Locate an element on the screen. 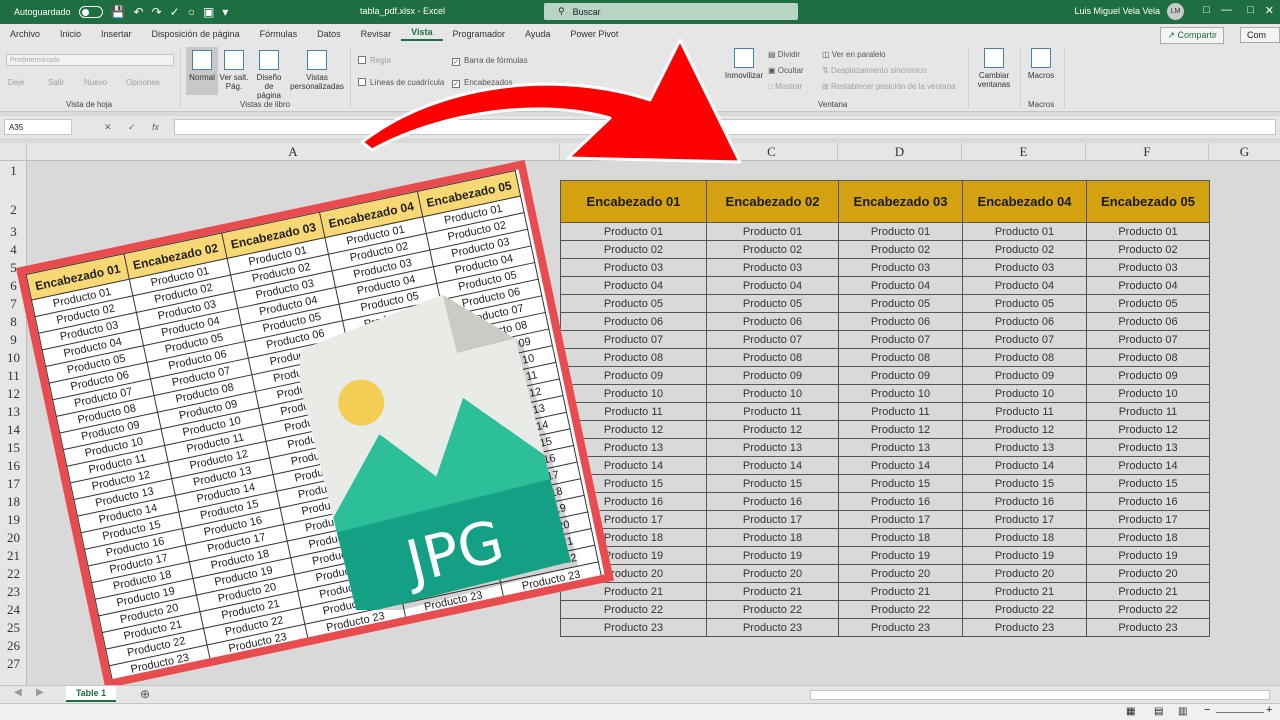 The height and width of the screenshot is (720, 1280). table-header-cell: Encabezado 02 is located at coordinates (772, 201).